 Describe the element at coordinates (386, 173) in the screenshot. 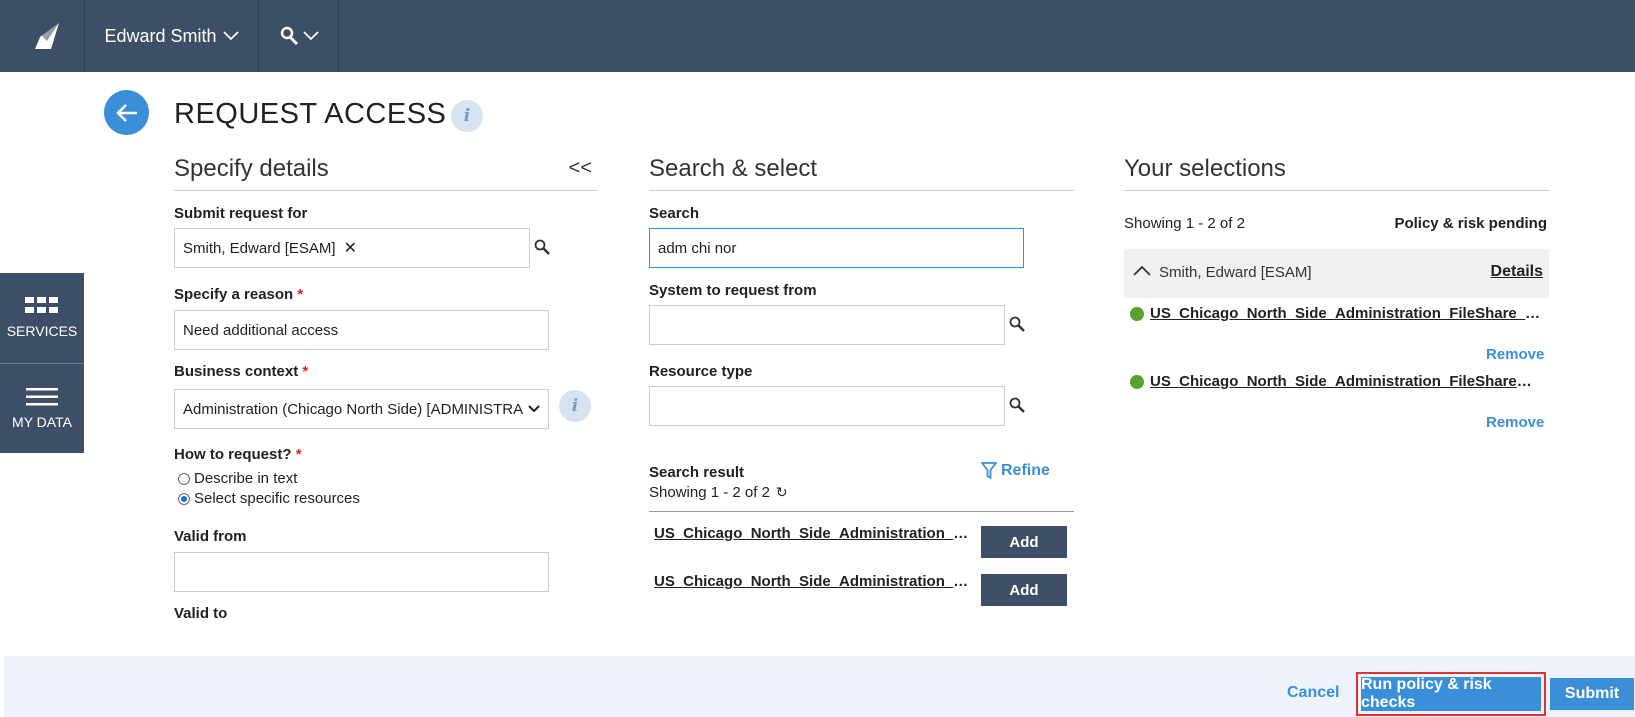

I see `details-column: Specify details <<` at that location.